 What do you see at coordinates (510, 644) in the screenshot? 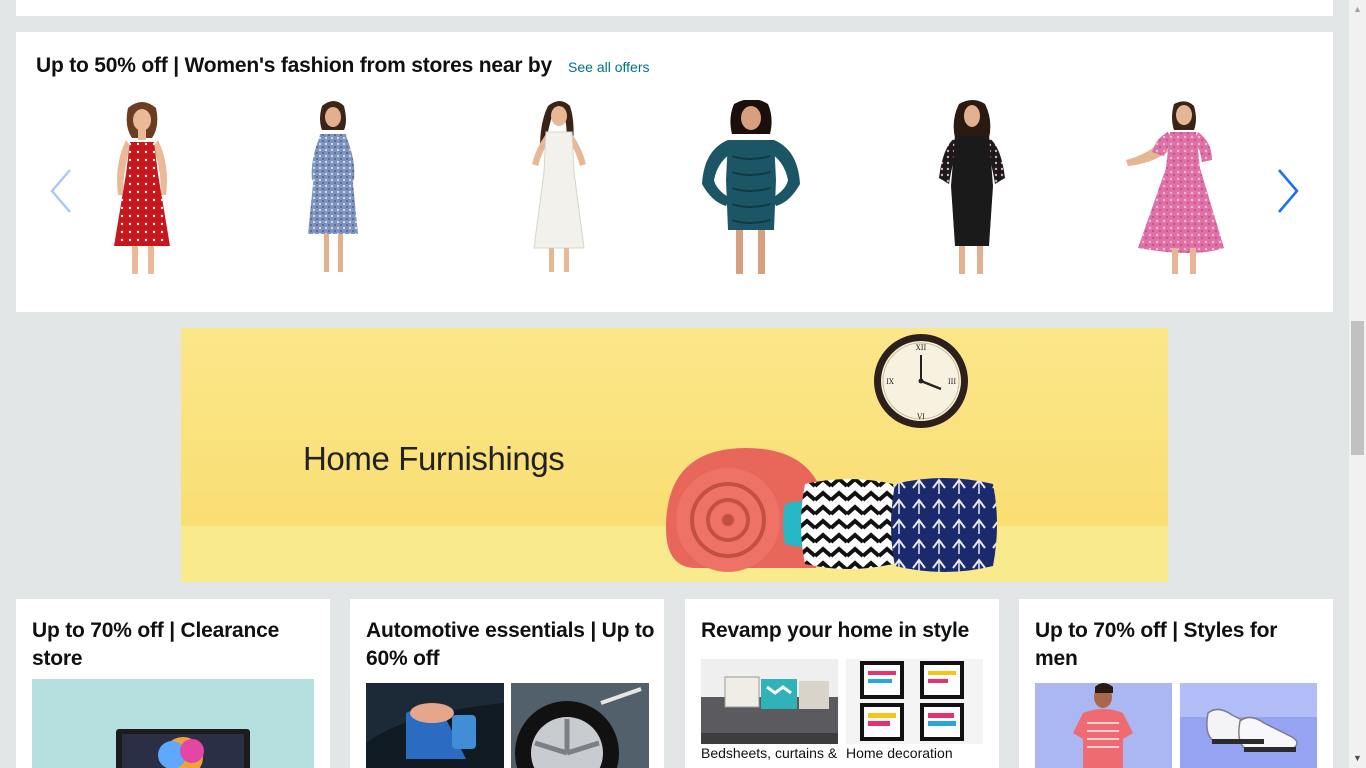
I see `card-title: Automotive essentials | Up to 60% off` at bounding box center [510, 644].